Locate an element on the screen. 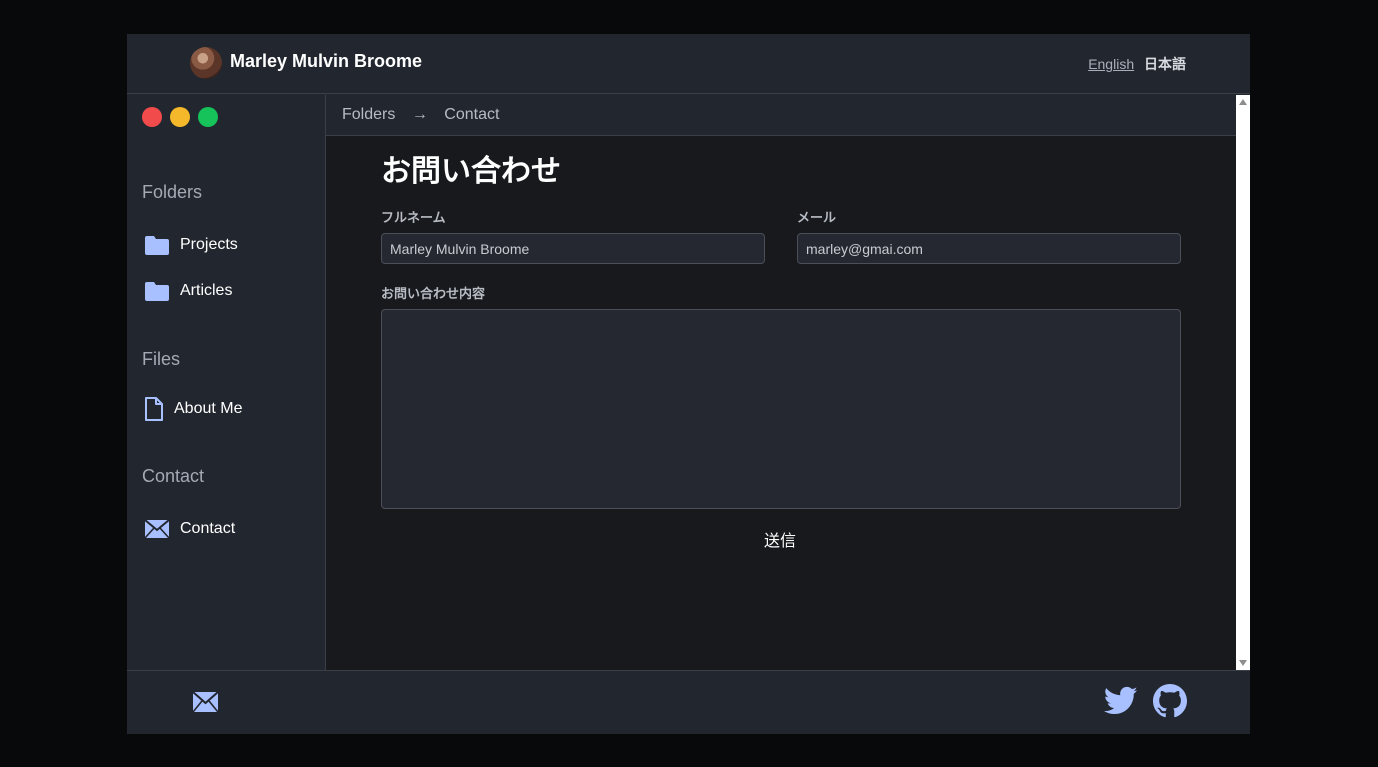  window-close-dot is located at coordinates (152, 117).